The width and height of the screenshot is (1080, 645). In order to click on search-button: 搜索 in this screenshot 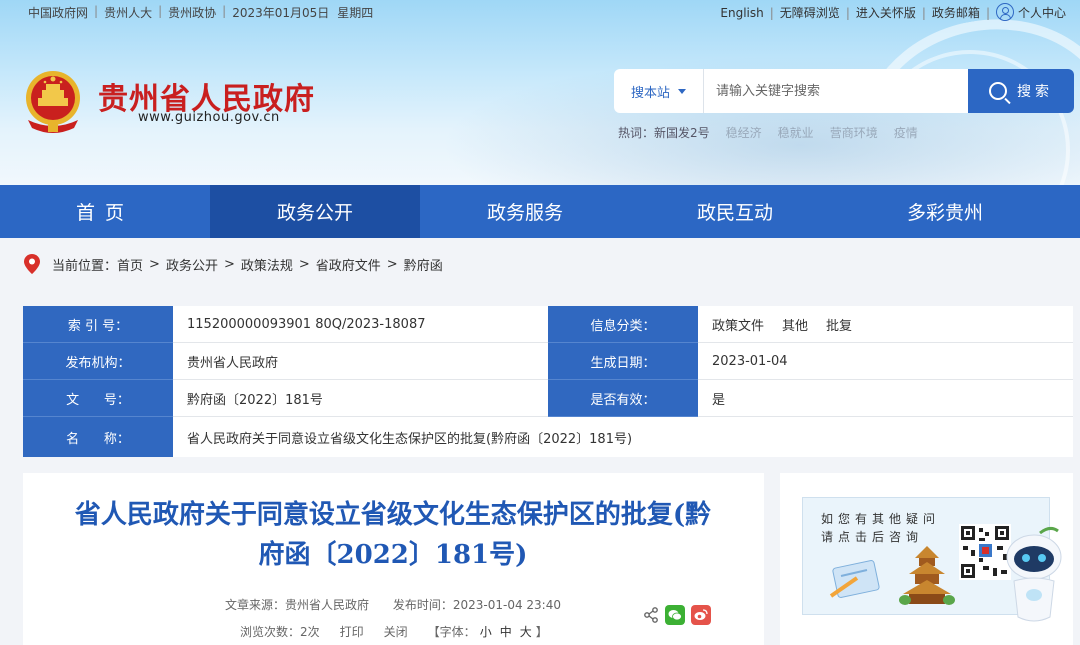, I will do `click(1021, 91)`.